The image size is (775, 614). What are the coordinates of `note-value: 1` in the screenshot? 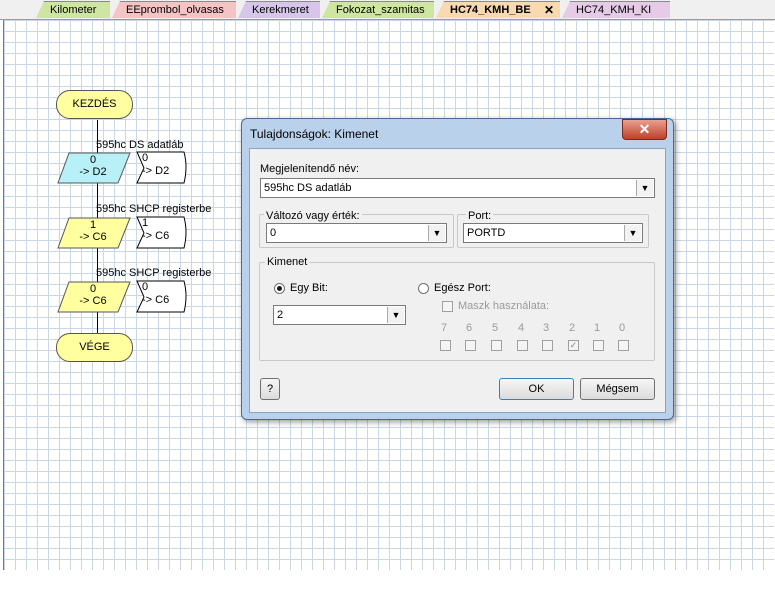 It's located at (145, 223).